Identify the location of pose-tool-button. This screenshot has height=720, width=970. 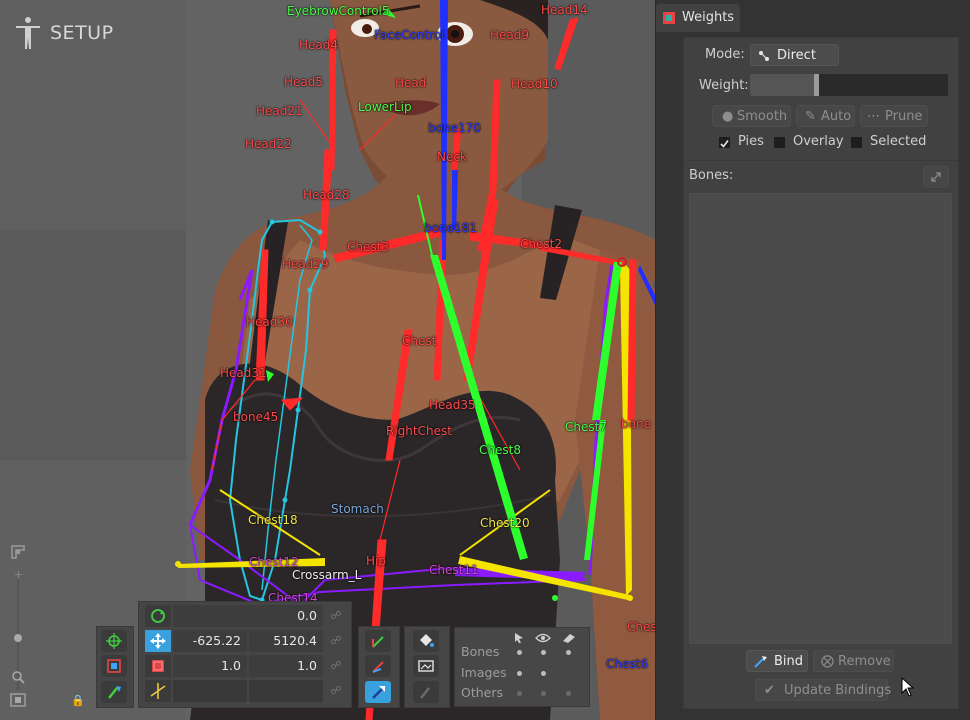
(114, 692).